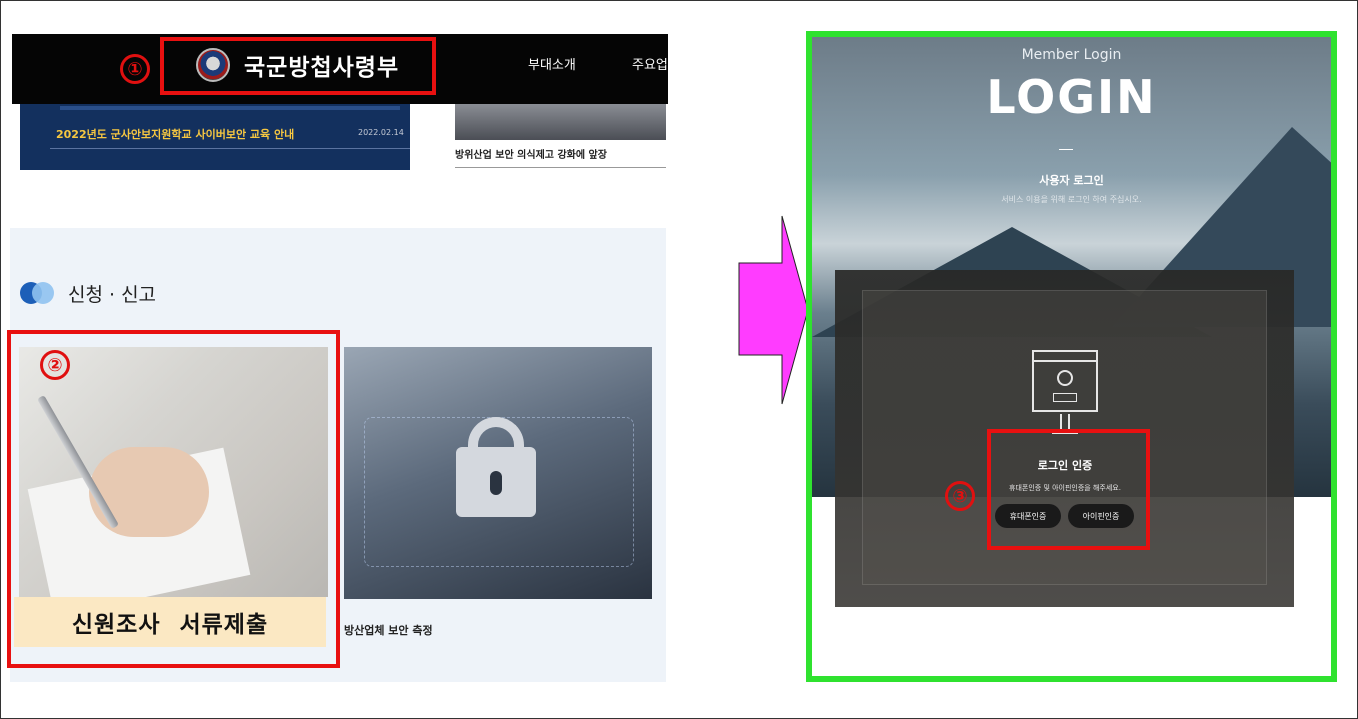 This screenshot has height=719, width=1358. Describe the element at coordinates (531, 153) in the screenshot. I see `news-photo-caption: 방위산업 보안 의식제고 강화에 앞장` at that location.